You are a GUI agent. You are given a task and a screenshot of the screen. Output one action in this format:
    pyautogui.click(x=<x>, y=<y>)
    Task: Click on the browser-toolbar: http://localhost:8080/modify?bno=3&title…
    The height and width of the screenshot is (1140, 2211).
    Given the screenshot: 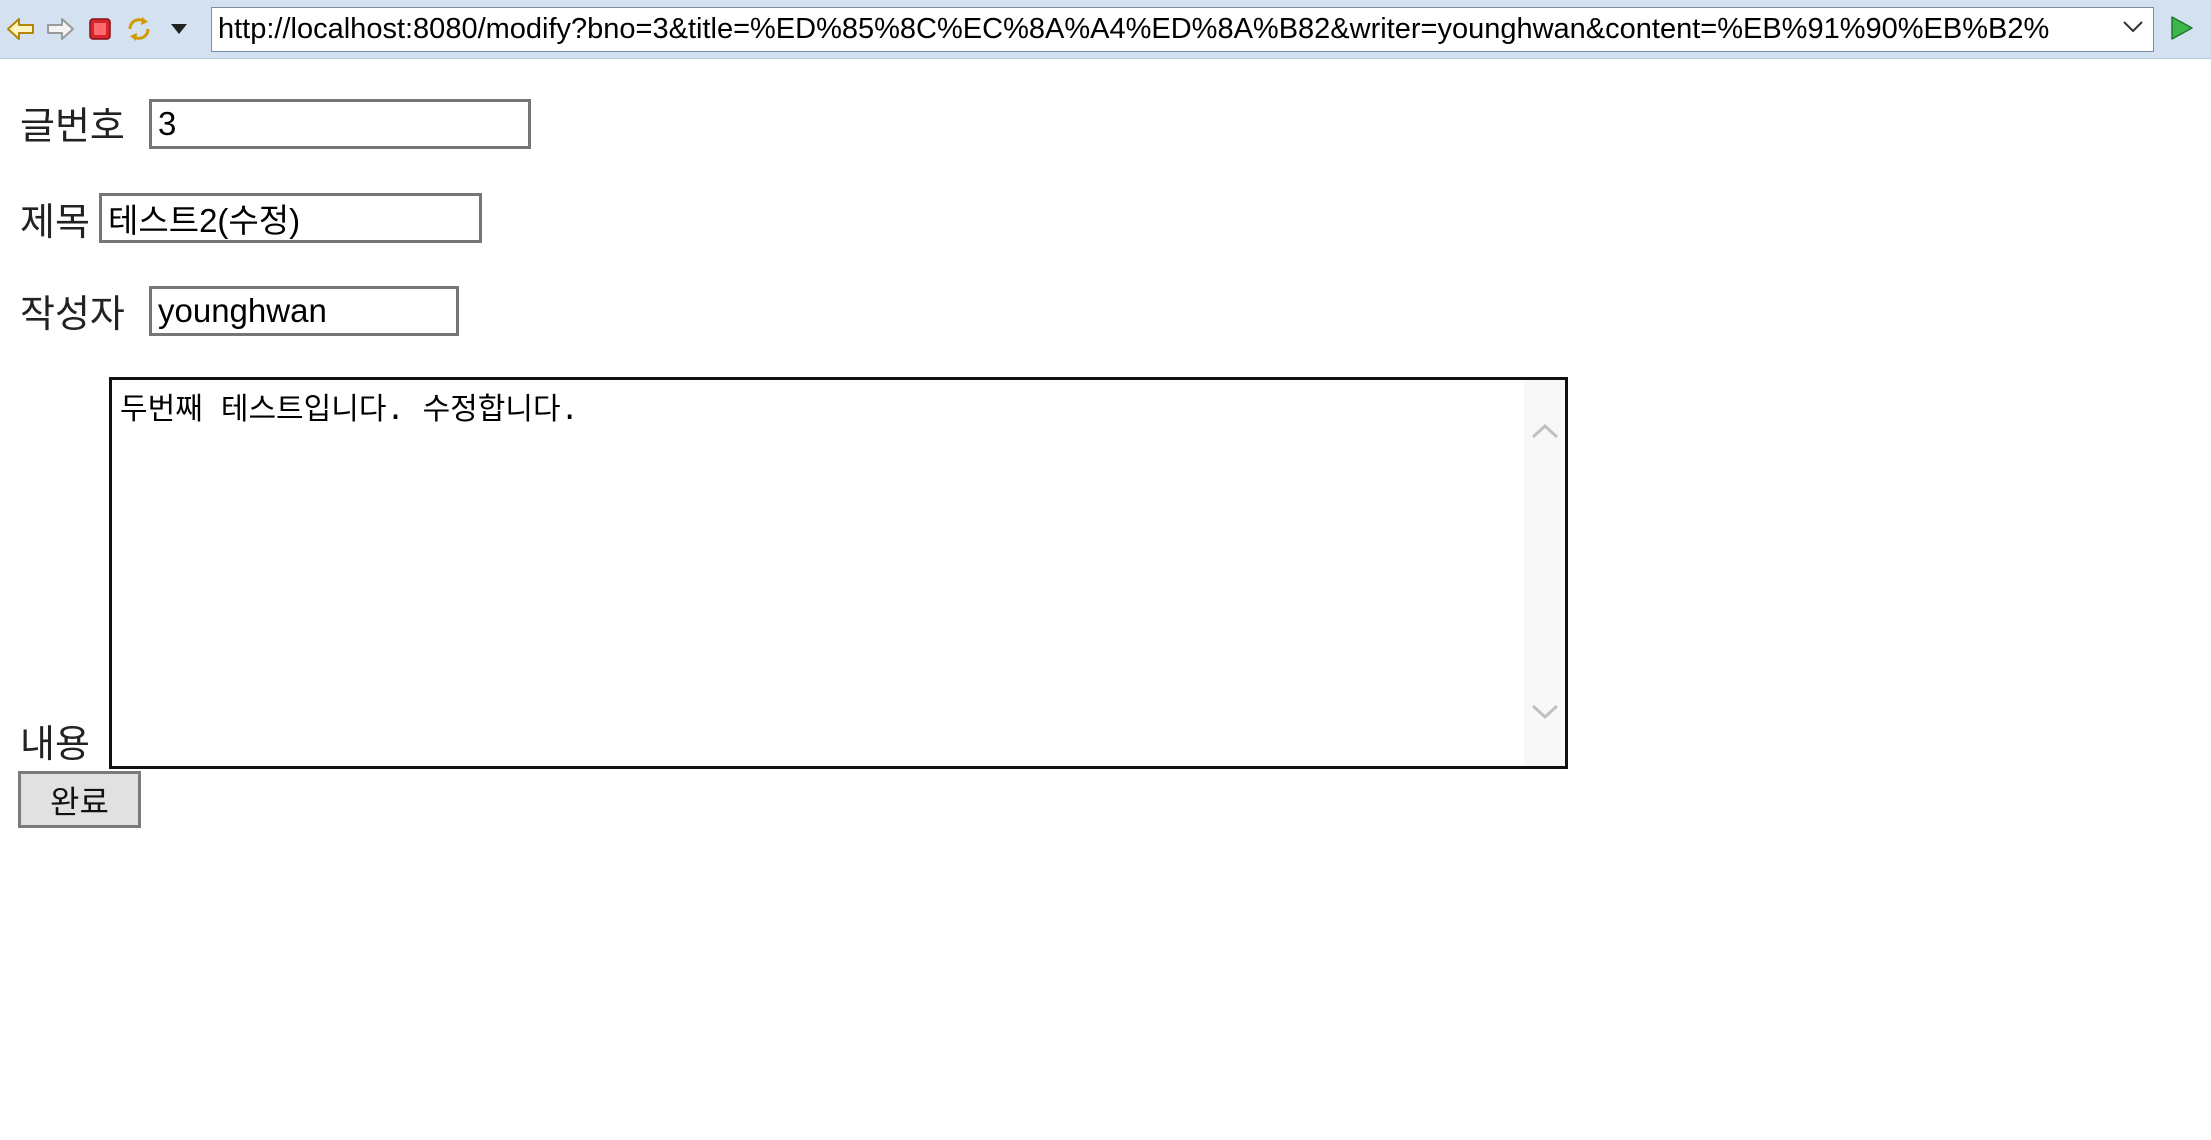 What is the action you would take?
    pyautogui.click(x=1105, y=29)
    